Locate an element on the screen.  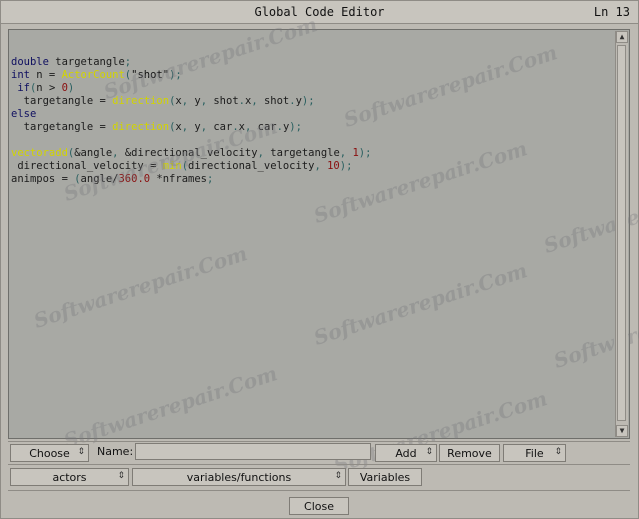
choose-label: Choose is located at coordinates (49, 453).